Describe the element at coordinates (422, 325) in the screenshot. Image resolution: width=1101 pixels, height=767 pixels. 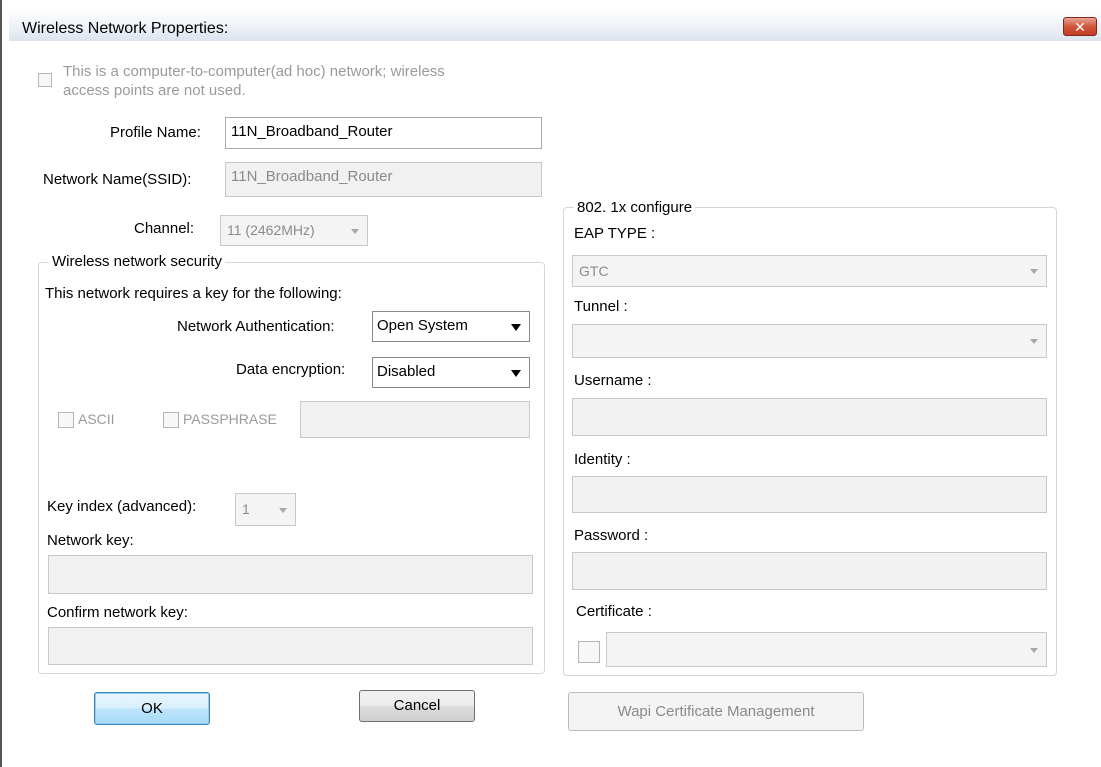
I see `network-auth-value: Open System` at that location.